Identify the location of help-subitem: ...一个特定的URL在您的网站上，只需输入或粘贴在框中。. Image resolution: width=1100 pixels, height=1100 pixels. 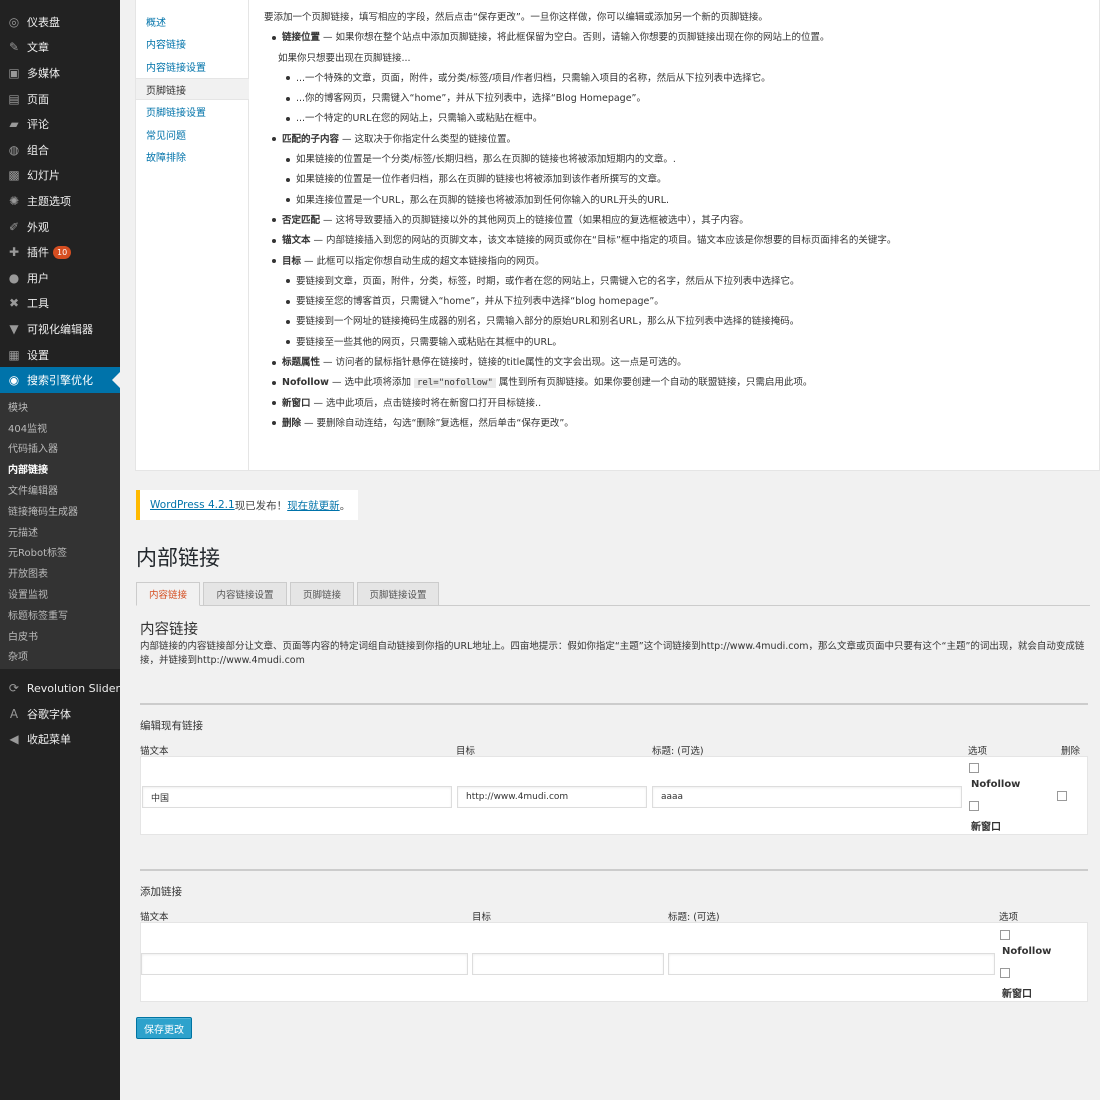
(679, 119).